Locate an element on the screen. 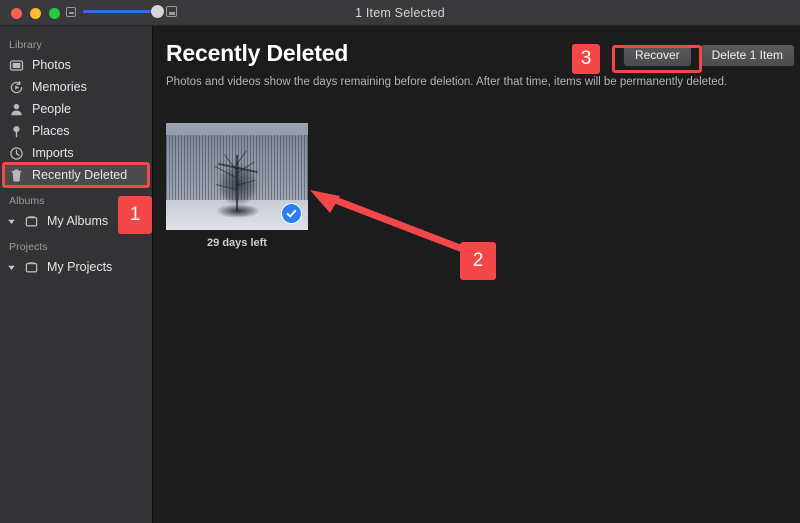 This screenshot has width=800, height=523. sidebar-item-label: People is located at coordinates (51, 109).